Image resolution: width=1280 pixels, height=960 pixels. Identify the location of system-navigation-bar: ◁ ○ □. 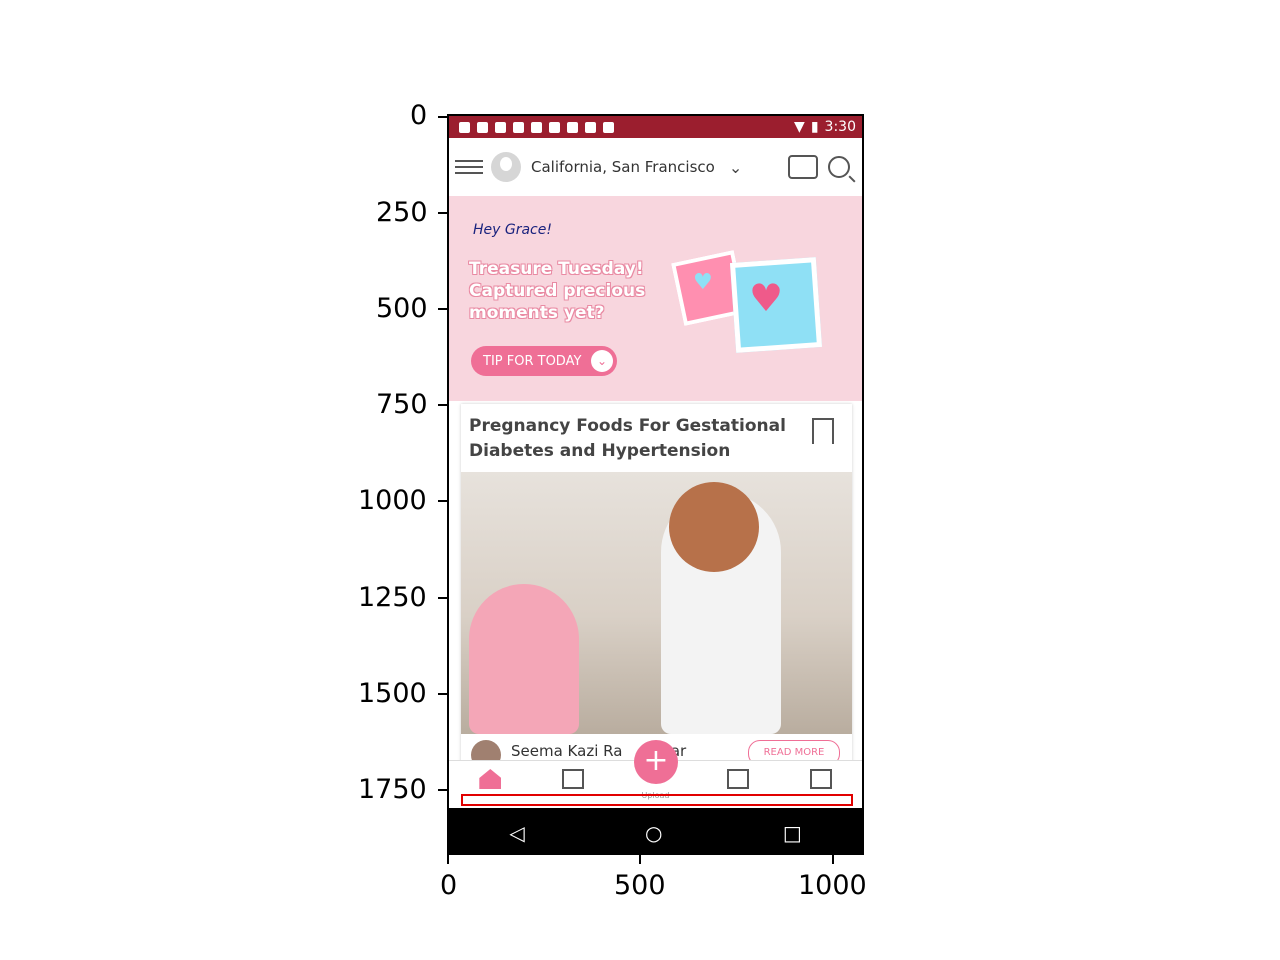
(655, 830).